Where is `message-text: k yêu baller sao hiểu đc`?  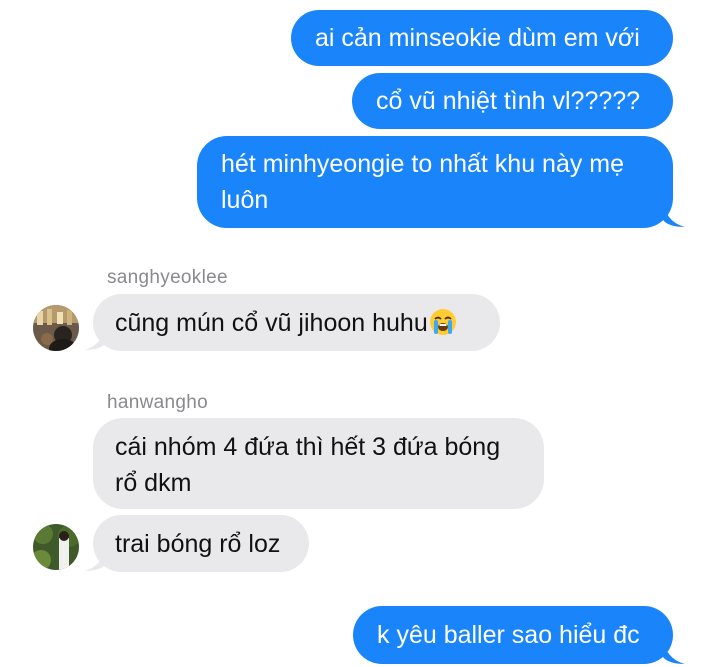
message-text: k yêu baller sao hiểu đc is located at coordinates (508, 635).